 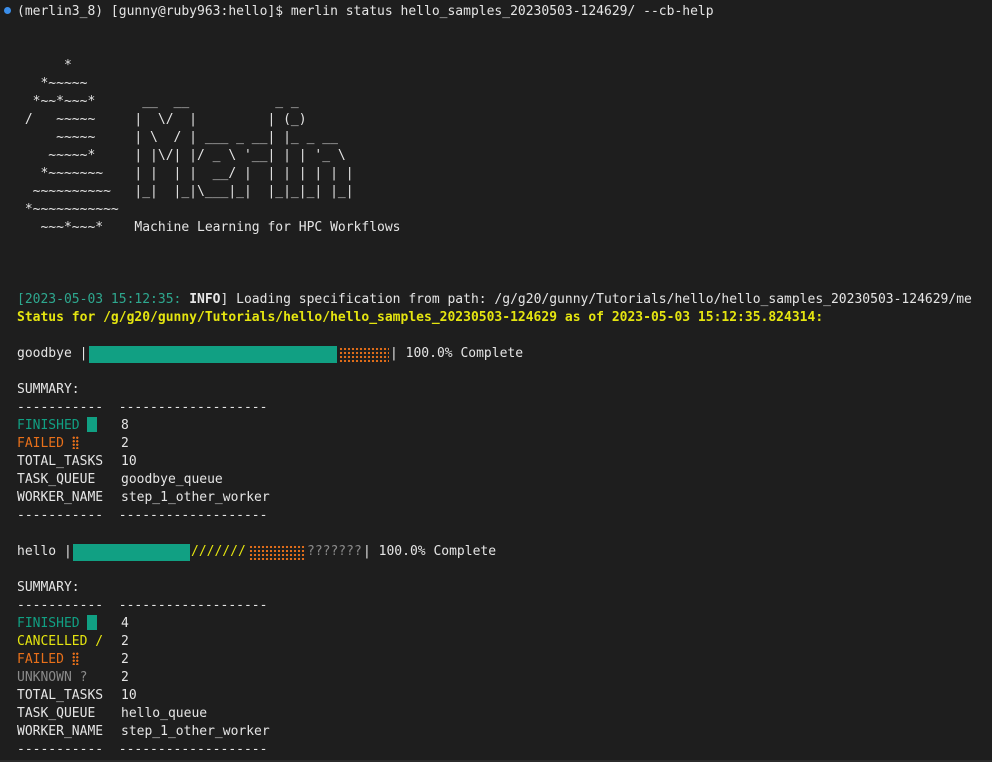 I want to click on ascii-art-line: ~~~~~ | \ / | ___ _ __| |_ _ __, so click(x=177, y=137).